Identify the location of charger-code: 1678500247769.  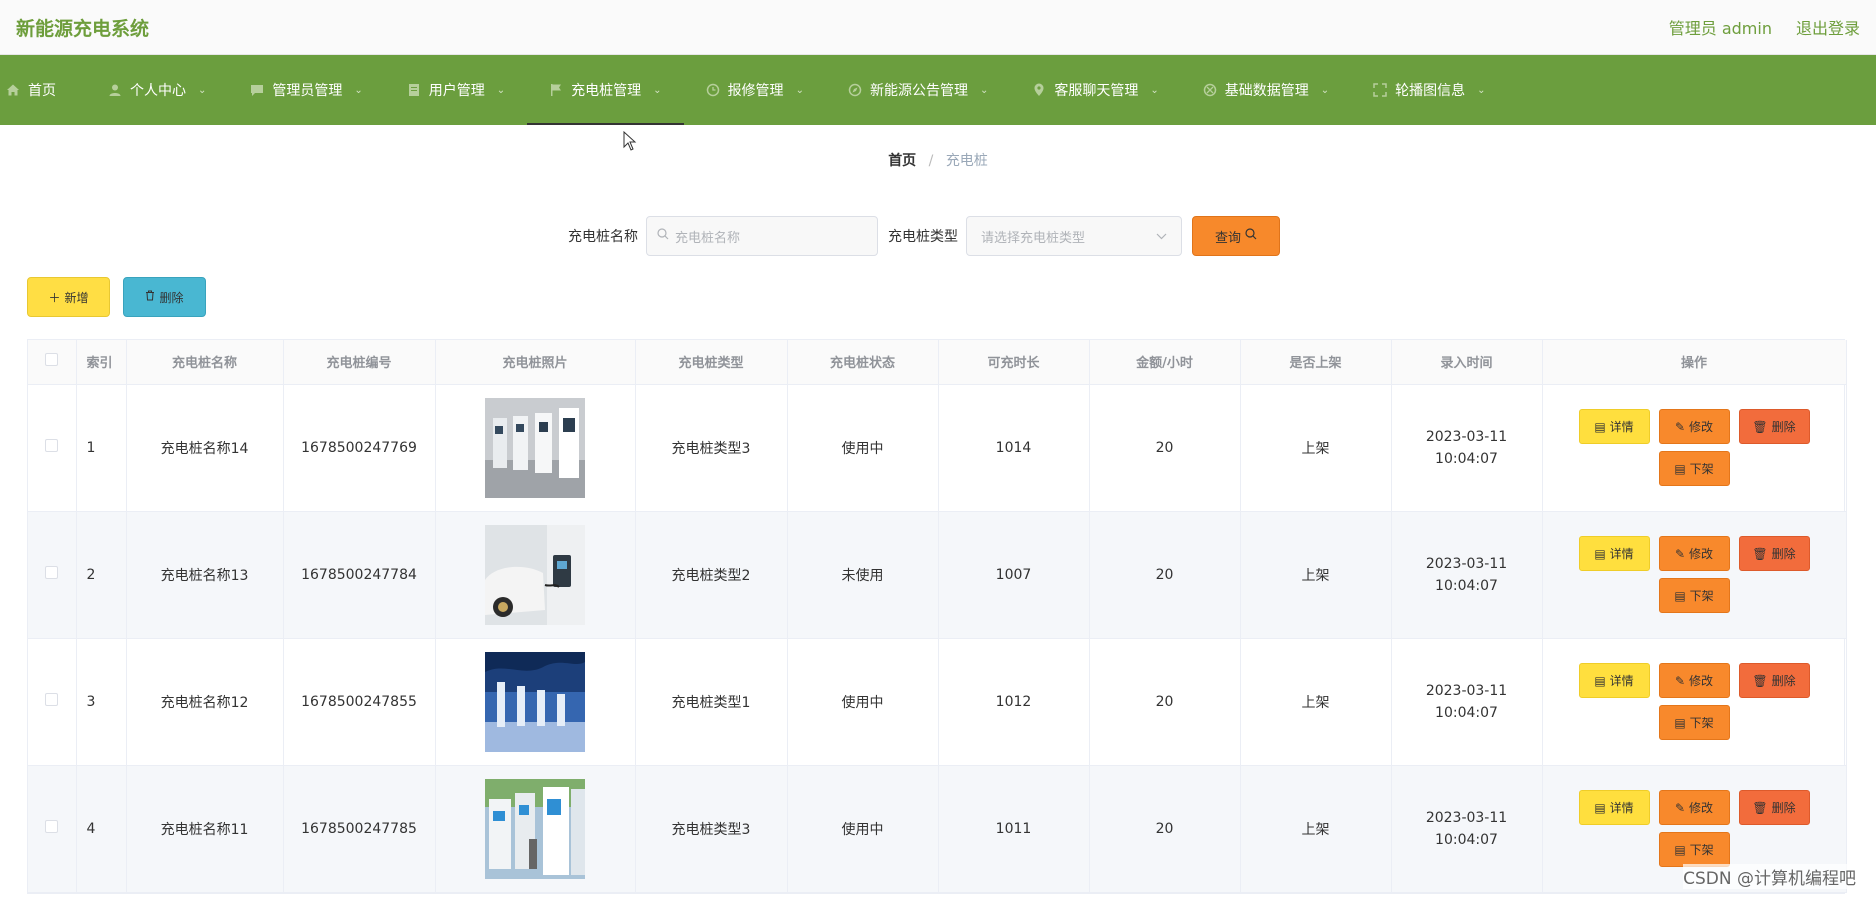
(359, 448).